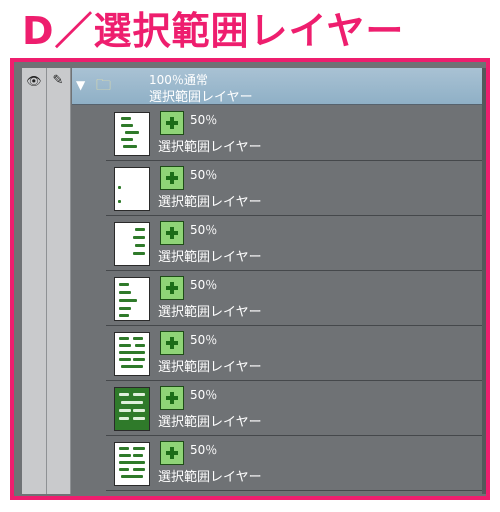  Describe the element at coordinates (59, 281) in the screenshot. I see `edit-lock-column` at that location.